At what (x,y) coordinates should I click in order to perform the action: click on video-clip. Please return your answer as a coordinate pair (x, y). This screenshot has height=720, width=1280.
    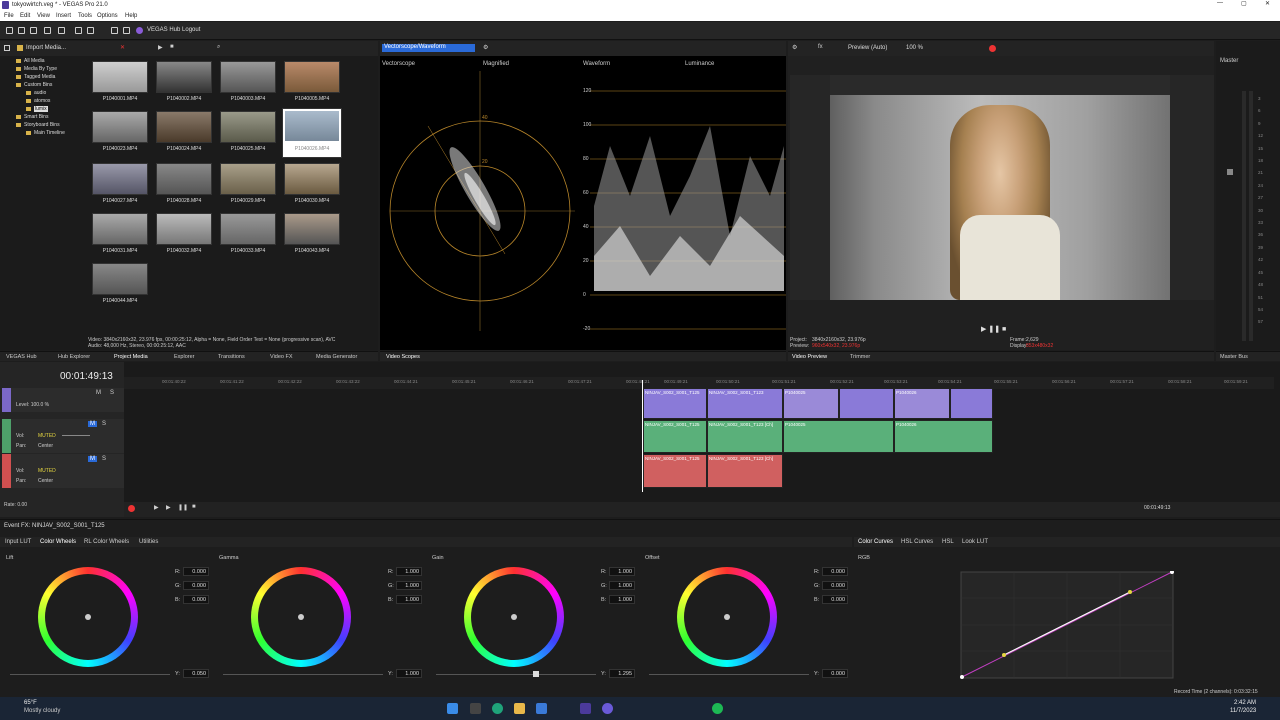
    Looking at the image, I should click on (866, 403).